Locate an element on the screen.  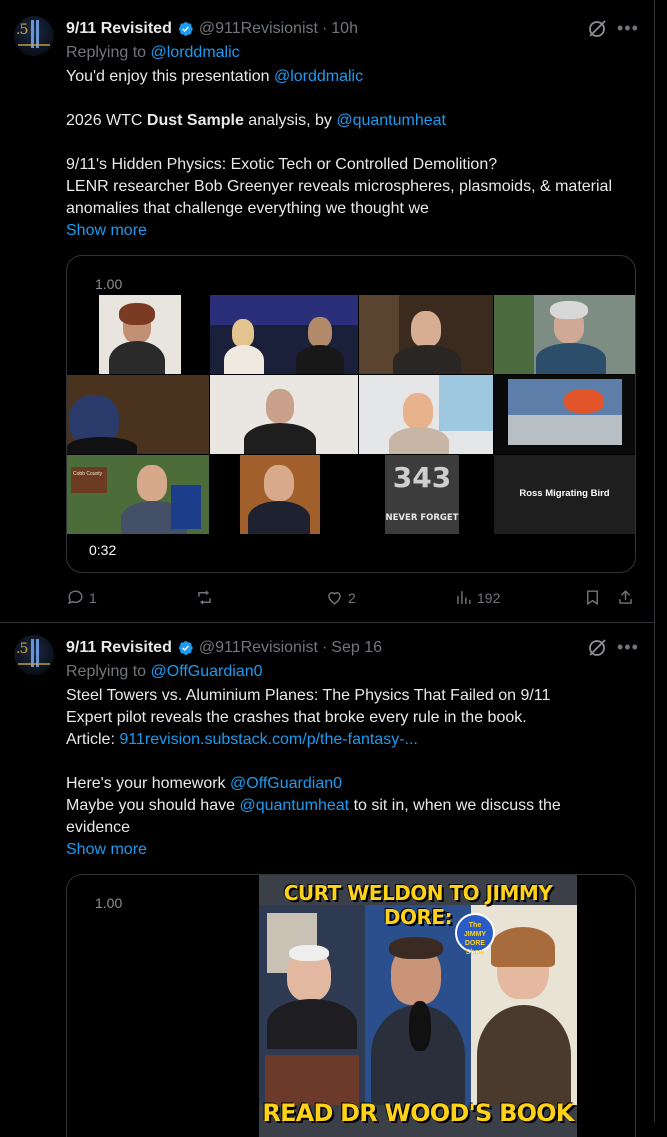
tweet-timestamp: Sep 16 is located at coordinates (356, 648).